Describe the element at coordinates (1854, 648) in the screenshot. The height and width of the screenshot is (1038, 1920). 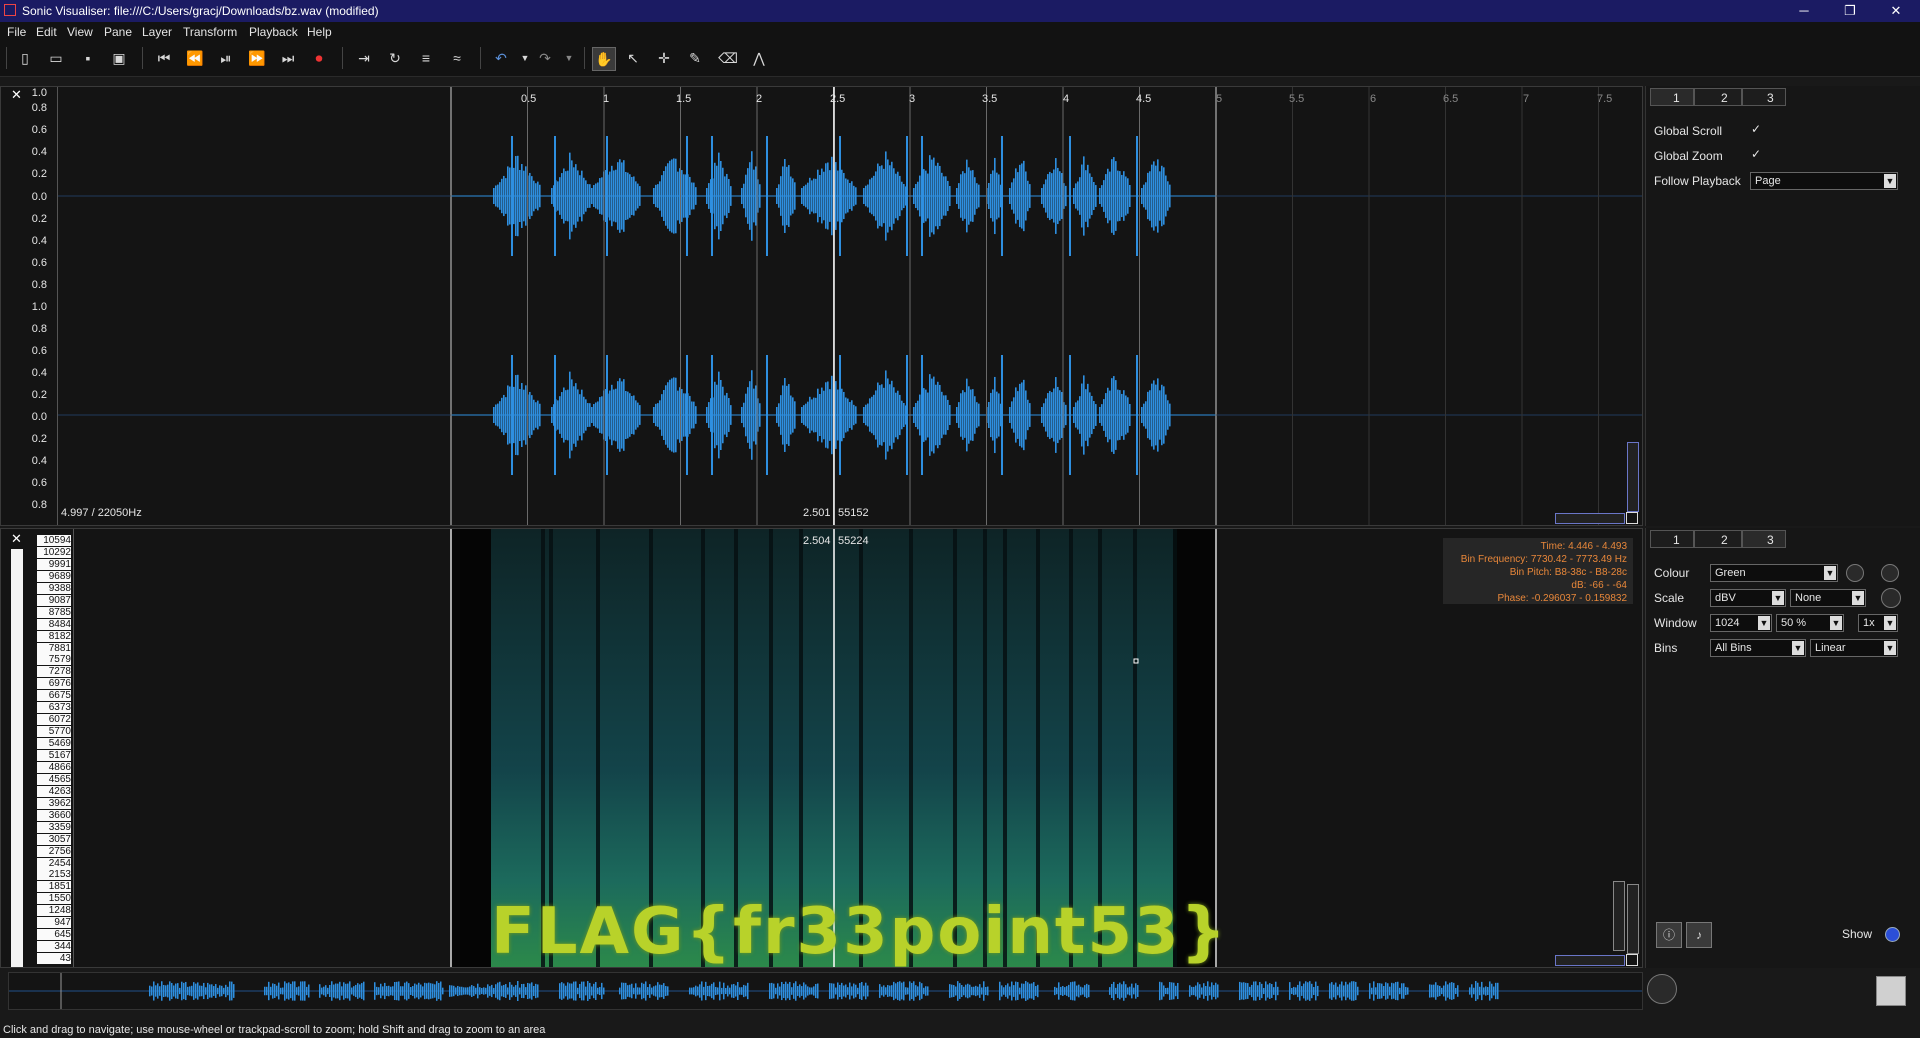
I see `bin-scale-select: Linear ▼` at that location.